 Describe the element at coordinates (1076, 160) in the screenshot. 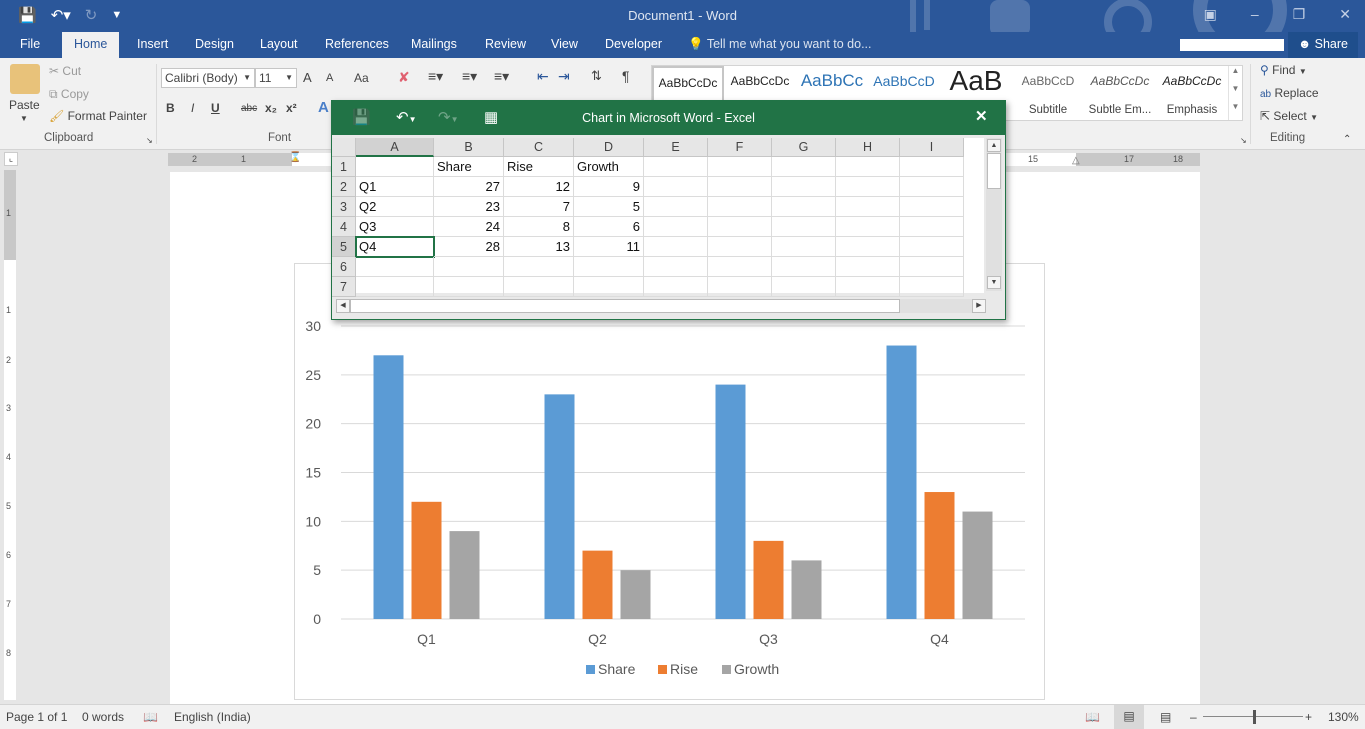

I see `right-indent-icon: △` at that location.